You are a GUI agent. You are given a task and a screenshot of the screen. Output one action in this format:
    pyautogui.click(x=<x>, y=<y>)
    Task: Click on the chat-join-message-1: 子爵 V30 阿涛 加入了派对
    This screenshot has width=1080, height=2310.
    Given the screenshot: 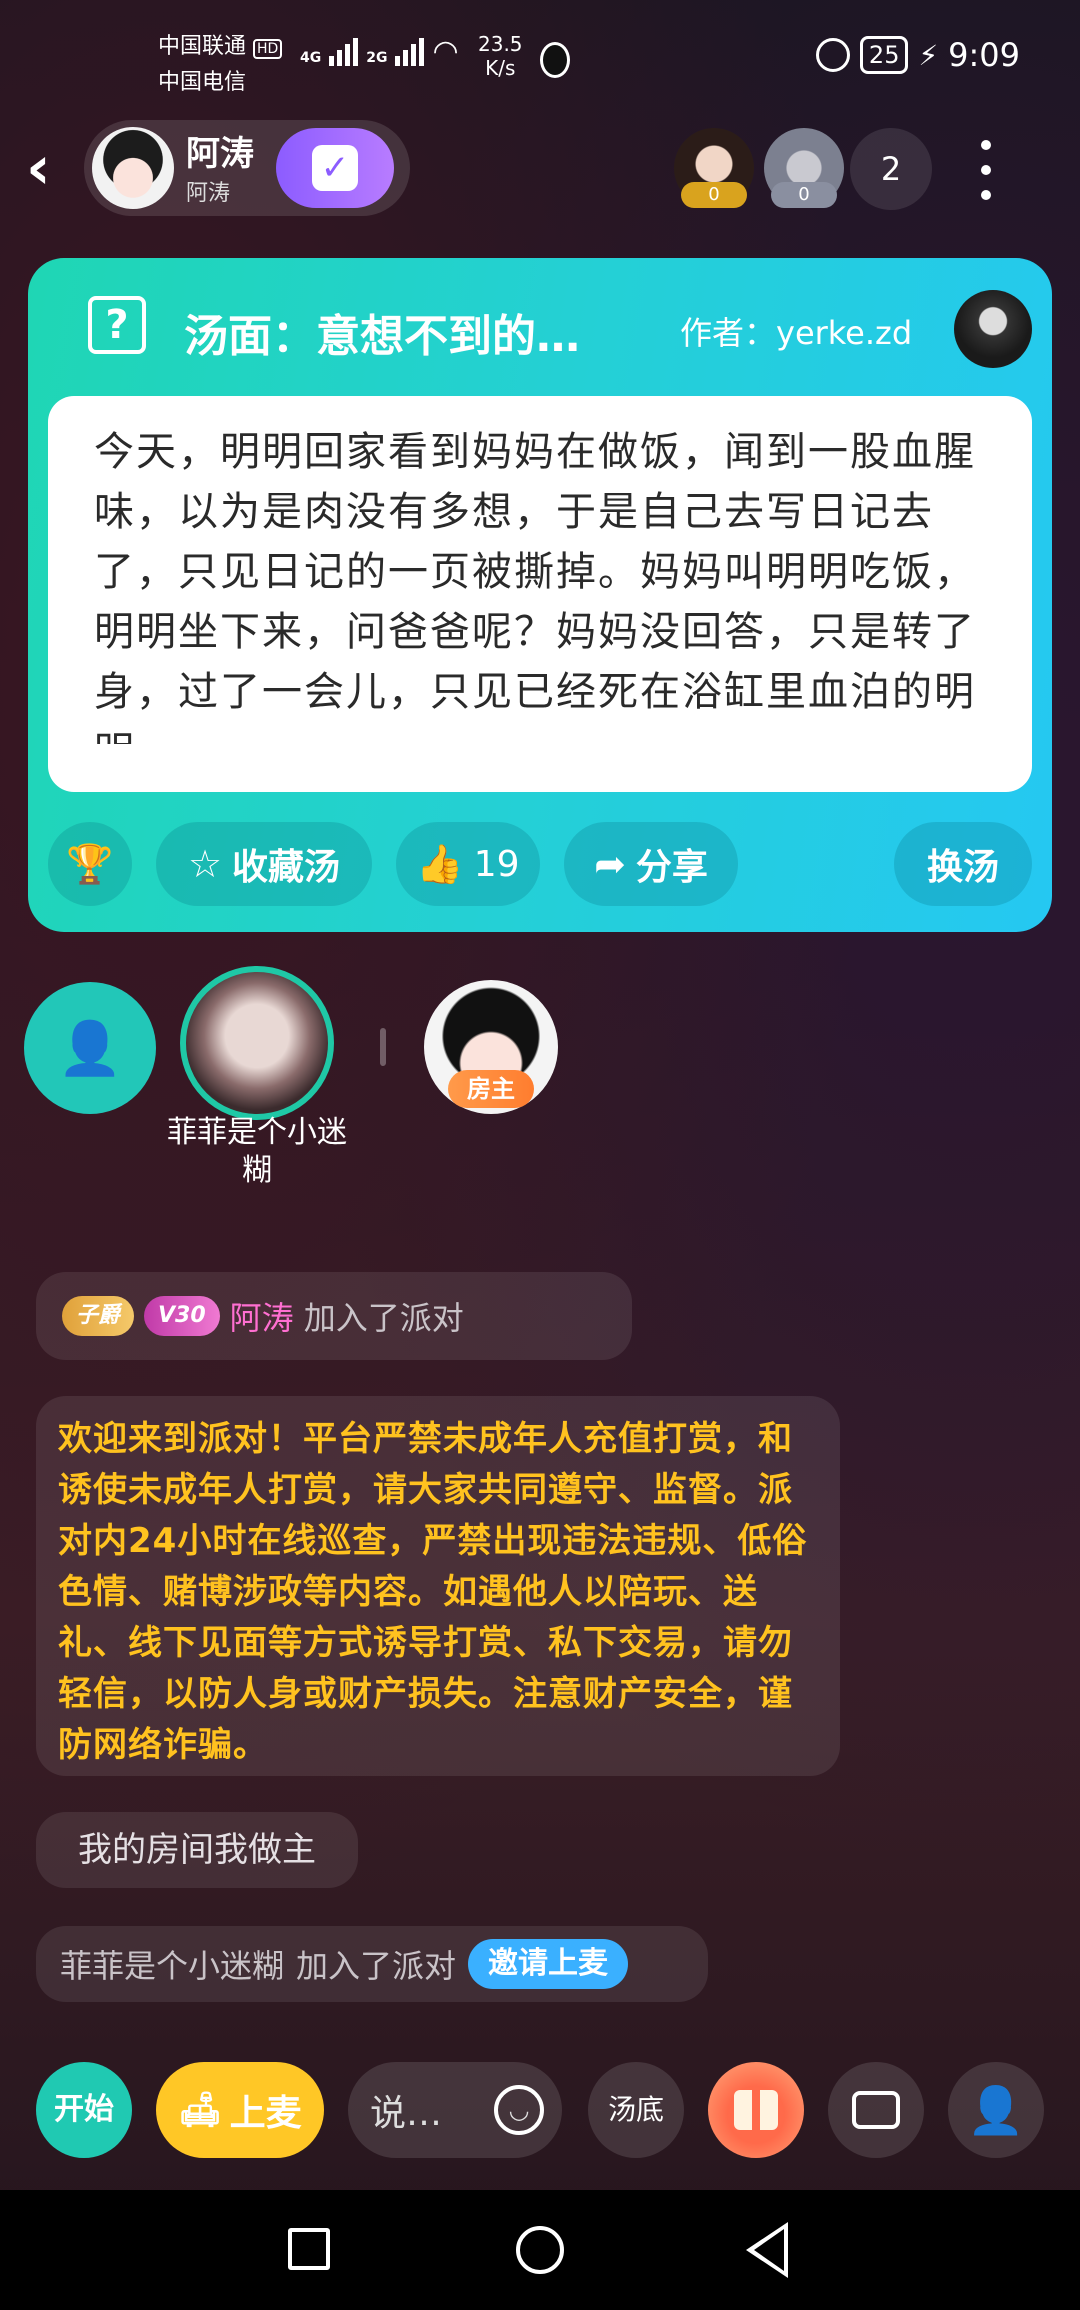 What is the action you would take?
    pyautogui.click(x=334, y=1316)
    